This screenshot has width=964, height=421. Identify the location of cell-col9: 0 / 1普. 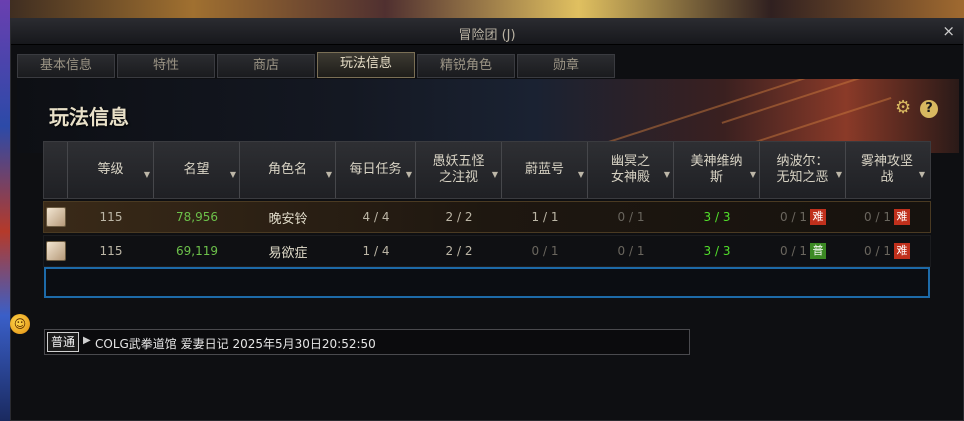
(803, 251).